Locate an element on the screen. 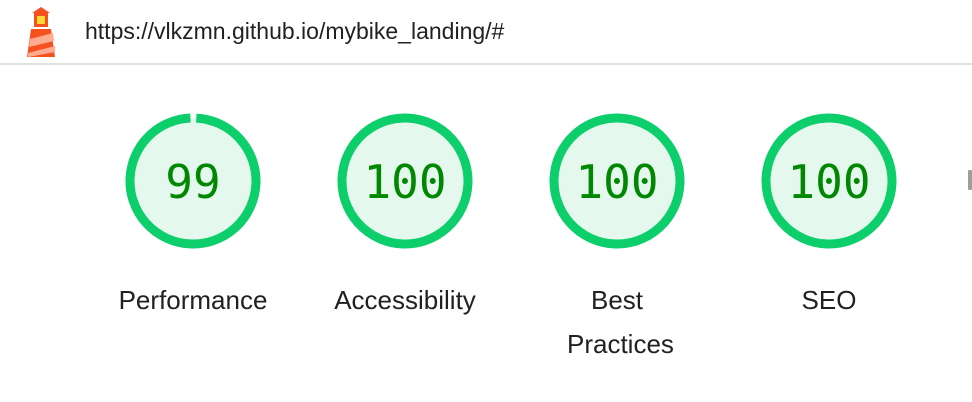 The height and width of the screenshot is (402, 972). score-gauge: 99 is located at coordinates (193, 181).